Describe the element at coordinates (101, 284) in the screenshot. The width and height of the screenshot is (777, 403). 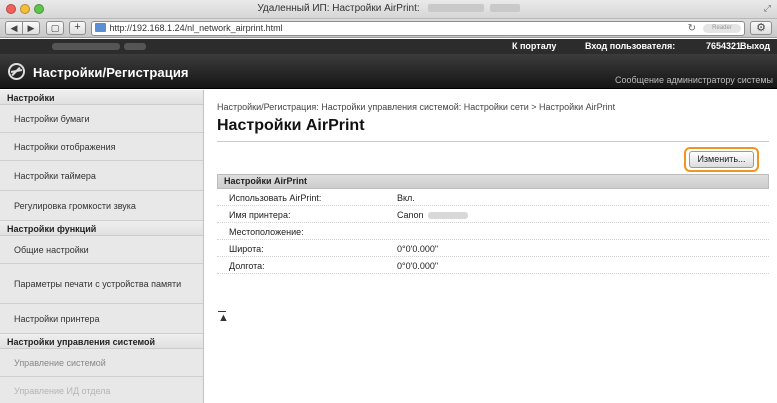
I see `sidebar-item-memory-print-settings: Параметры печати с устройства памяти` at that location.